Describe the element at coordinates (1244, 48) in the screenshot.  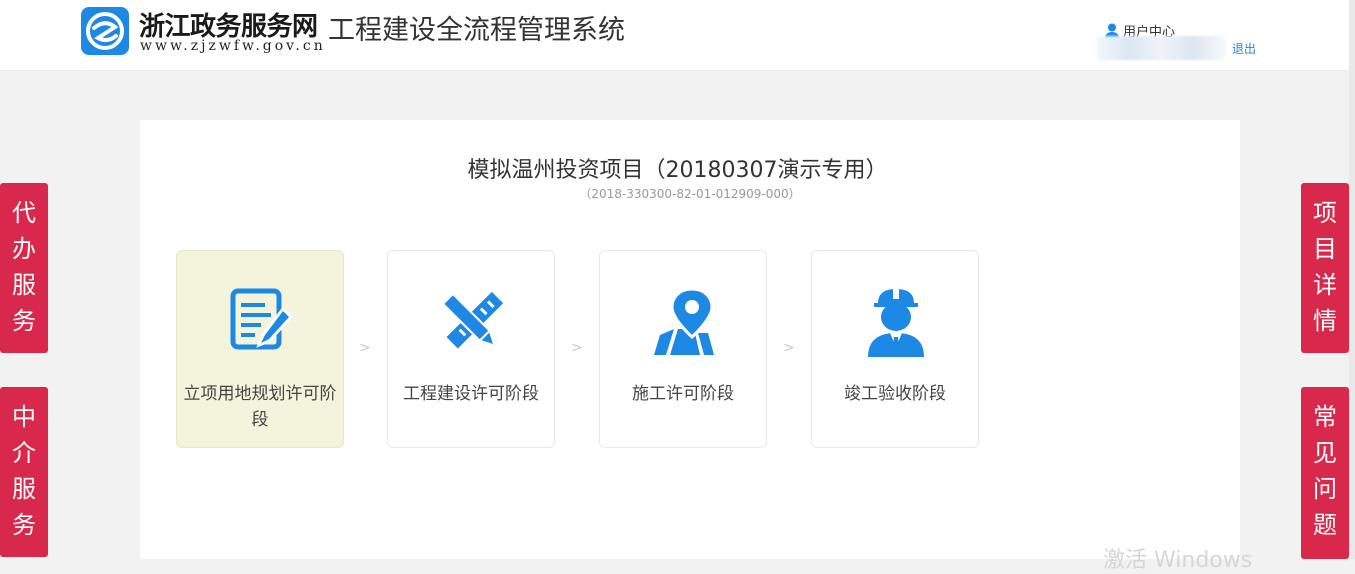
I see `logout-link: 退出` at that location.